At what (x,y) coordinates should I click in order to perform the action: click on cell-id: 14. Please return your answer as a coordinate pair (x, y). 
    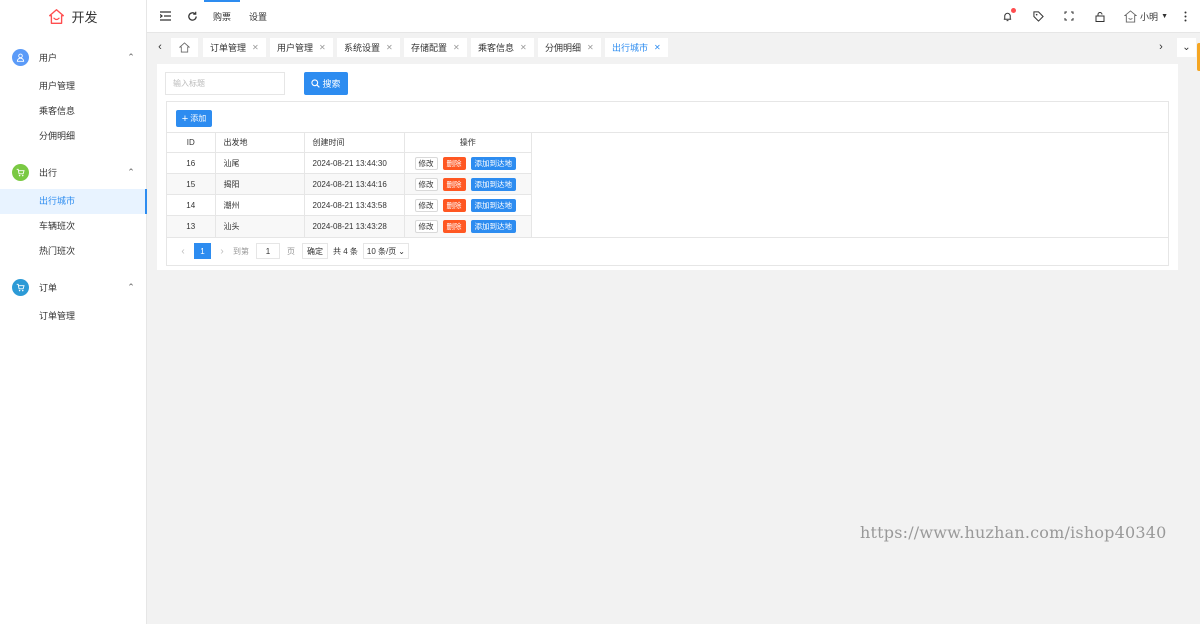
    Looking at the image, I should click on (191, 205).